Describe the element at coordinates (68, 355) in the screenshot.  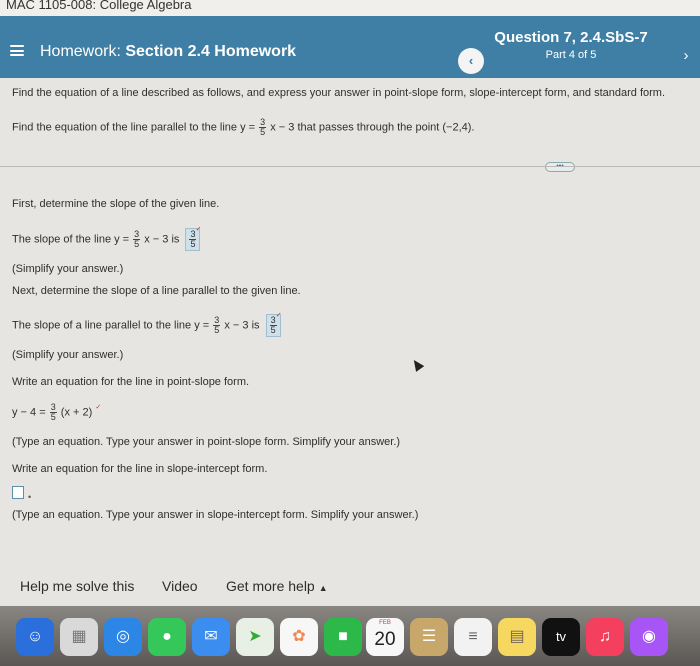
I see `step2-hint: (Simplify your answer.)` at that location.